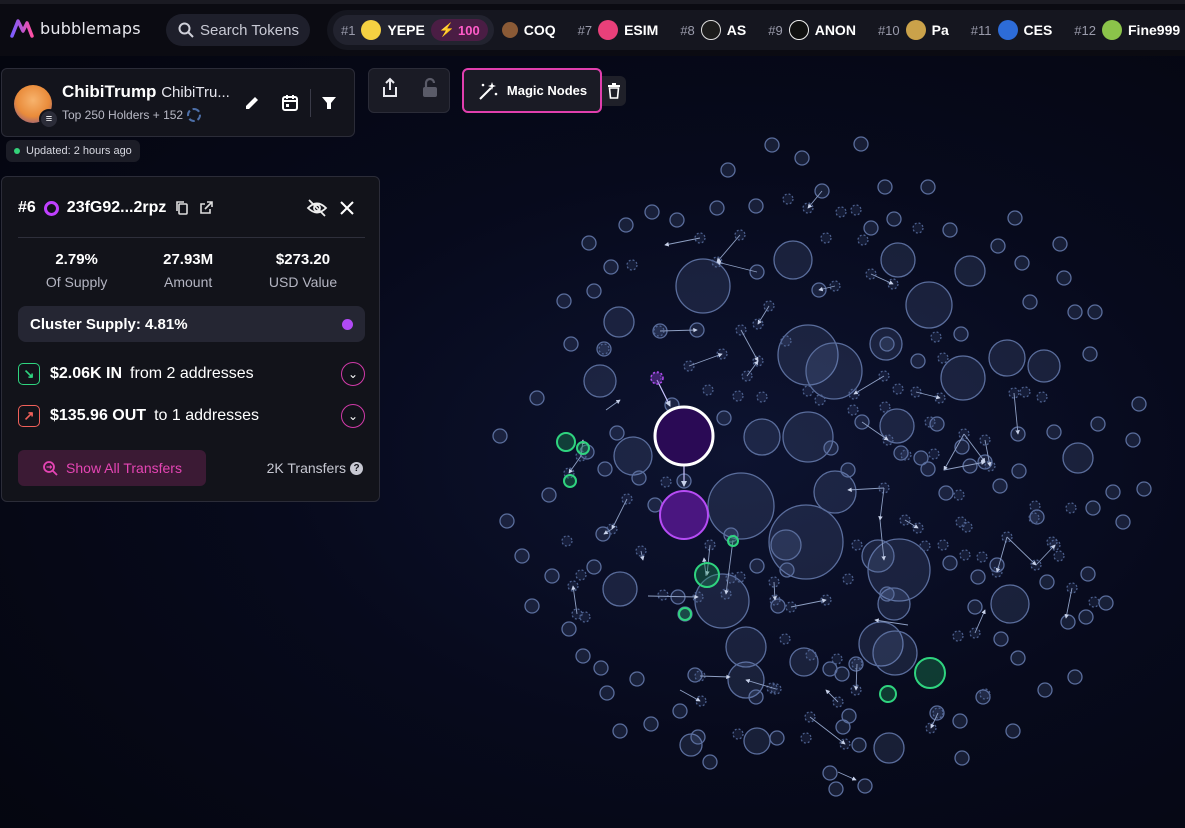 The height and width of the screenshot is (828, 1185). I want to click on cluster-partner-bubble, so click(684, 515).